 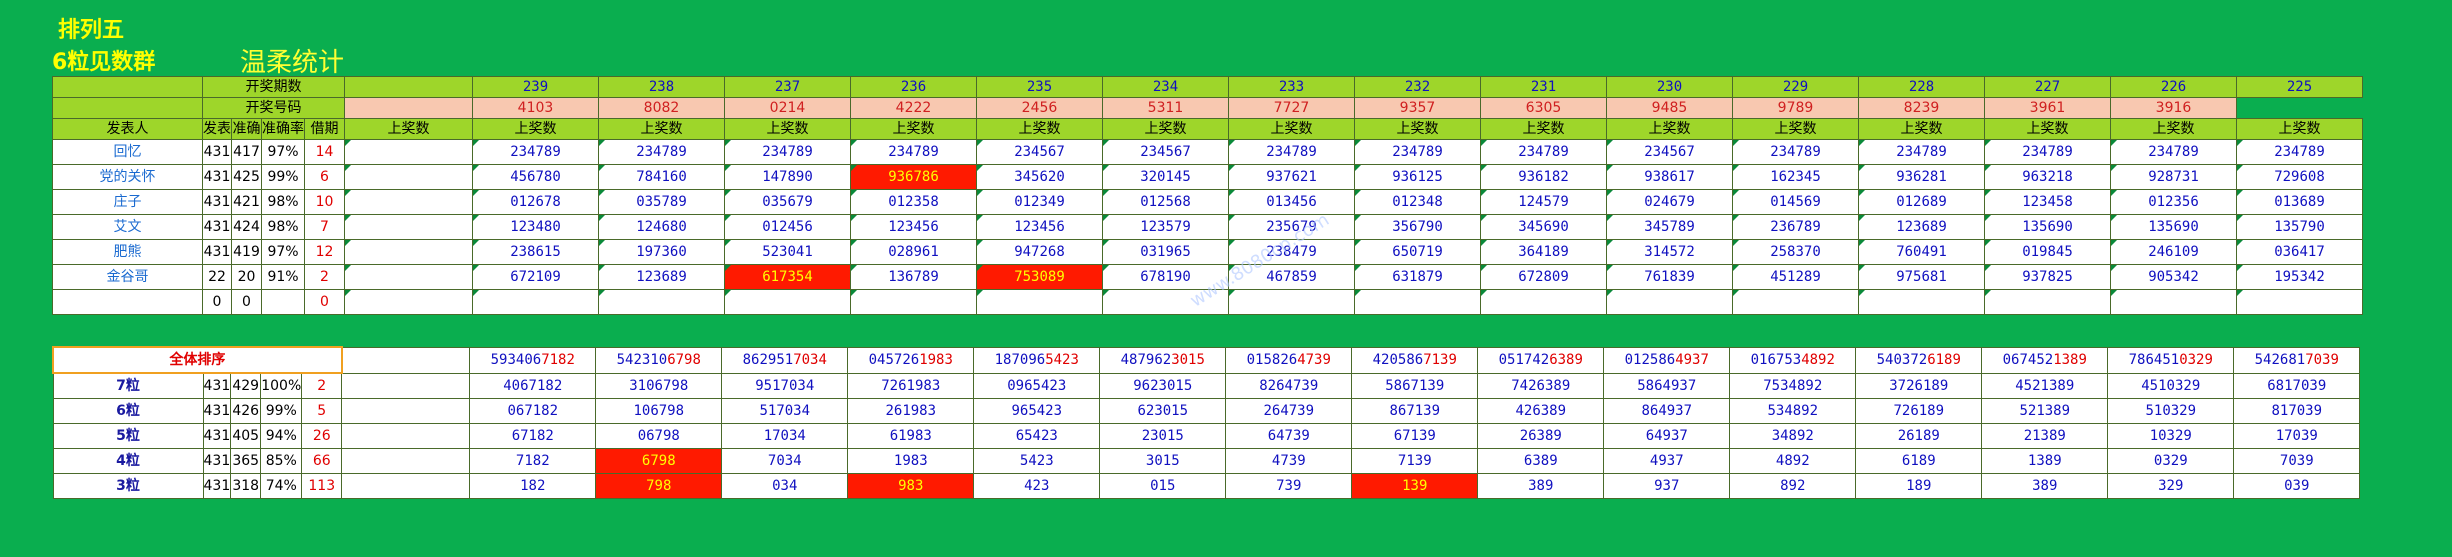 I want to click on predicted-number: 035679, so click(x=787, y=202).